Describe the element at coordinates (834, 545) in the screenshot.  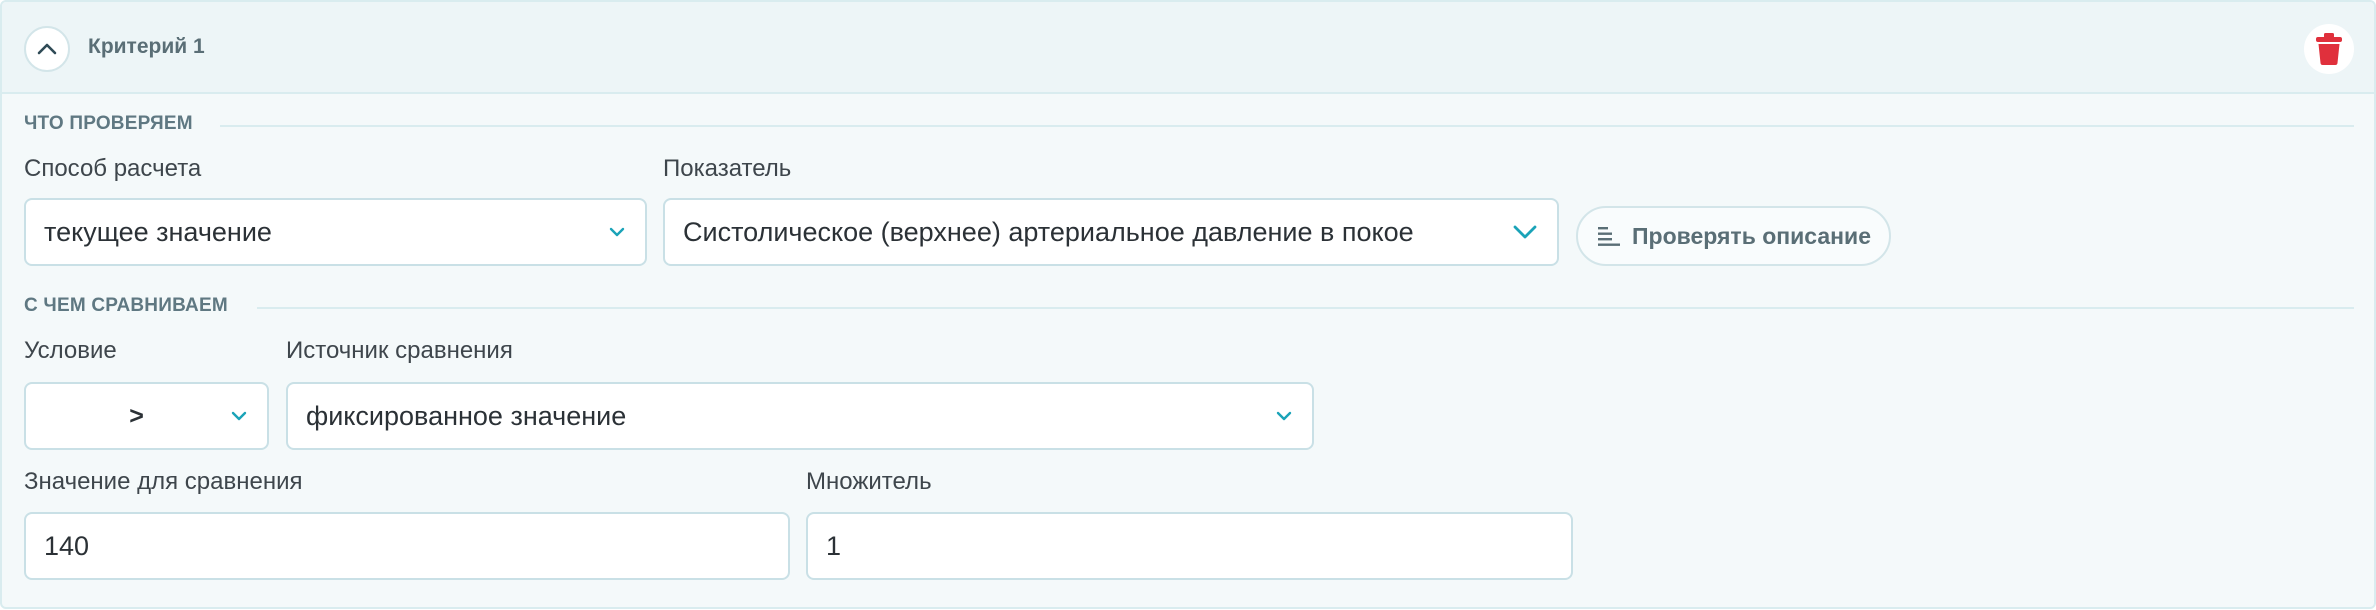
I see `multiplier-text: 1` at that location.